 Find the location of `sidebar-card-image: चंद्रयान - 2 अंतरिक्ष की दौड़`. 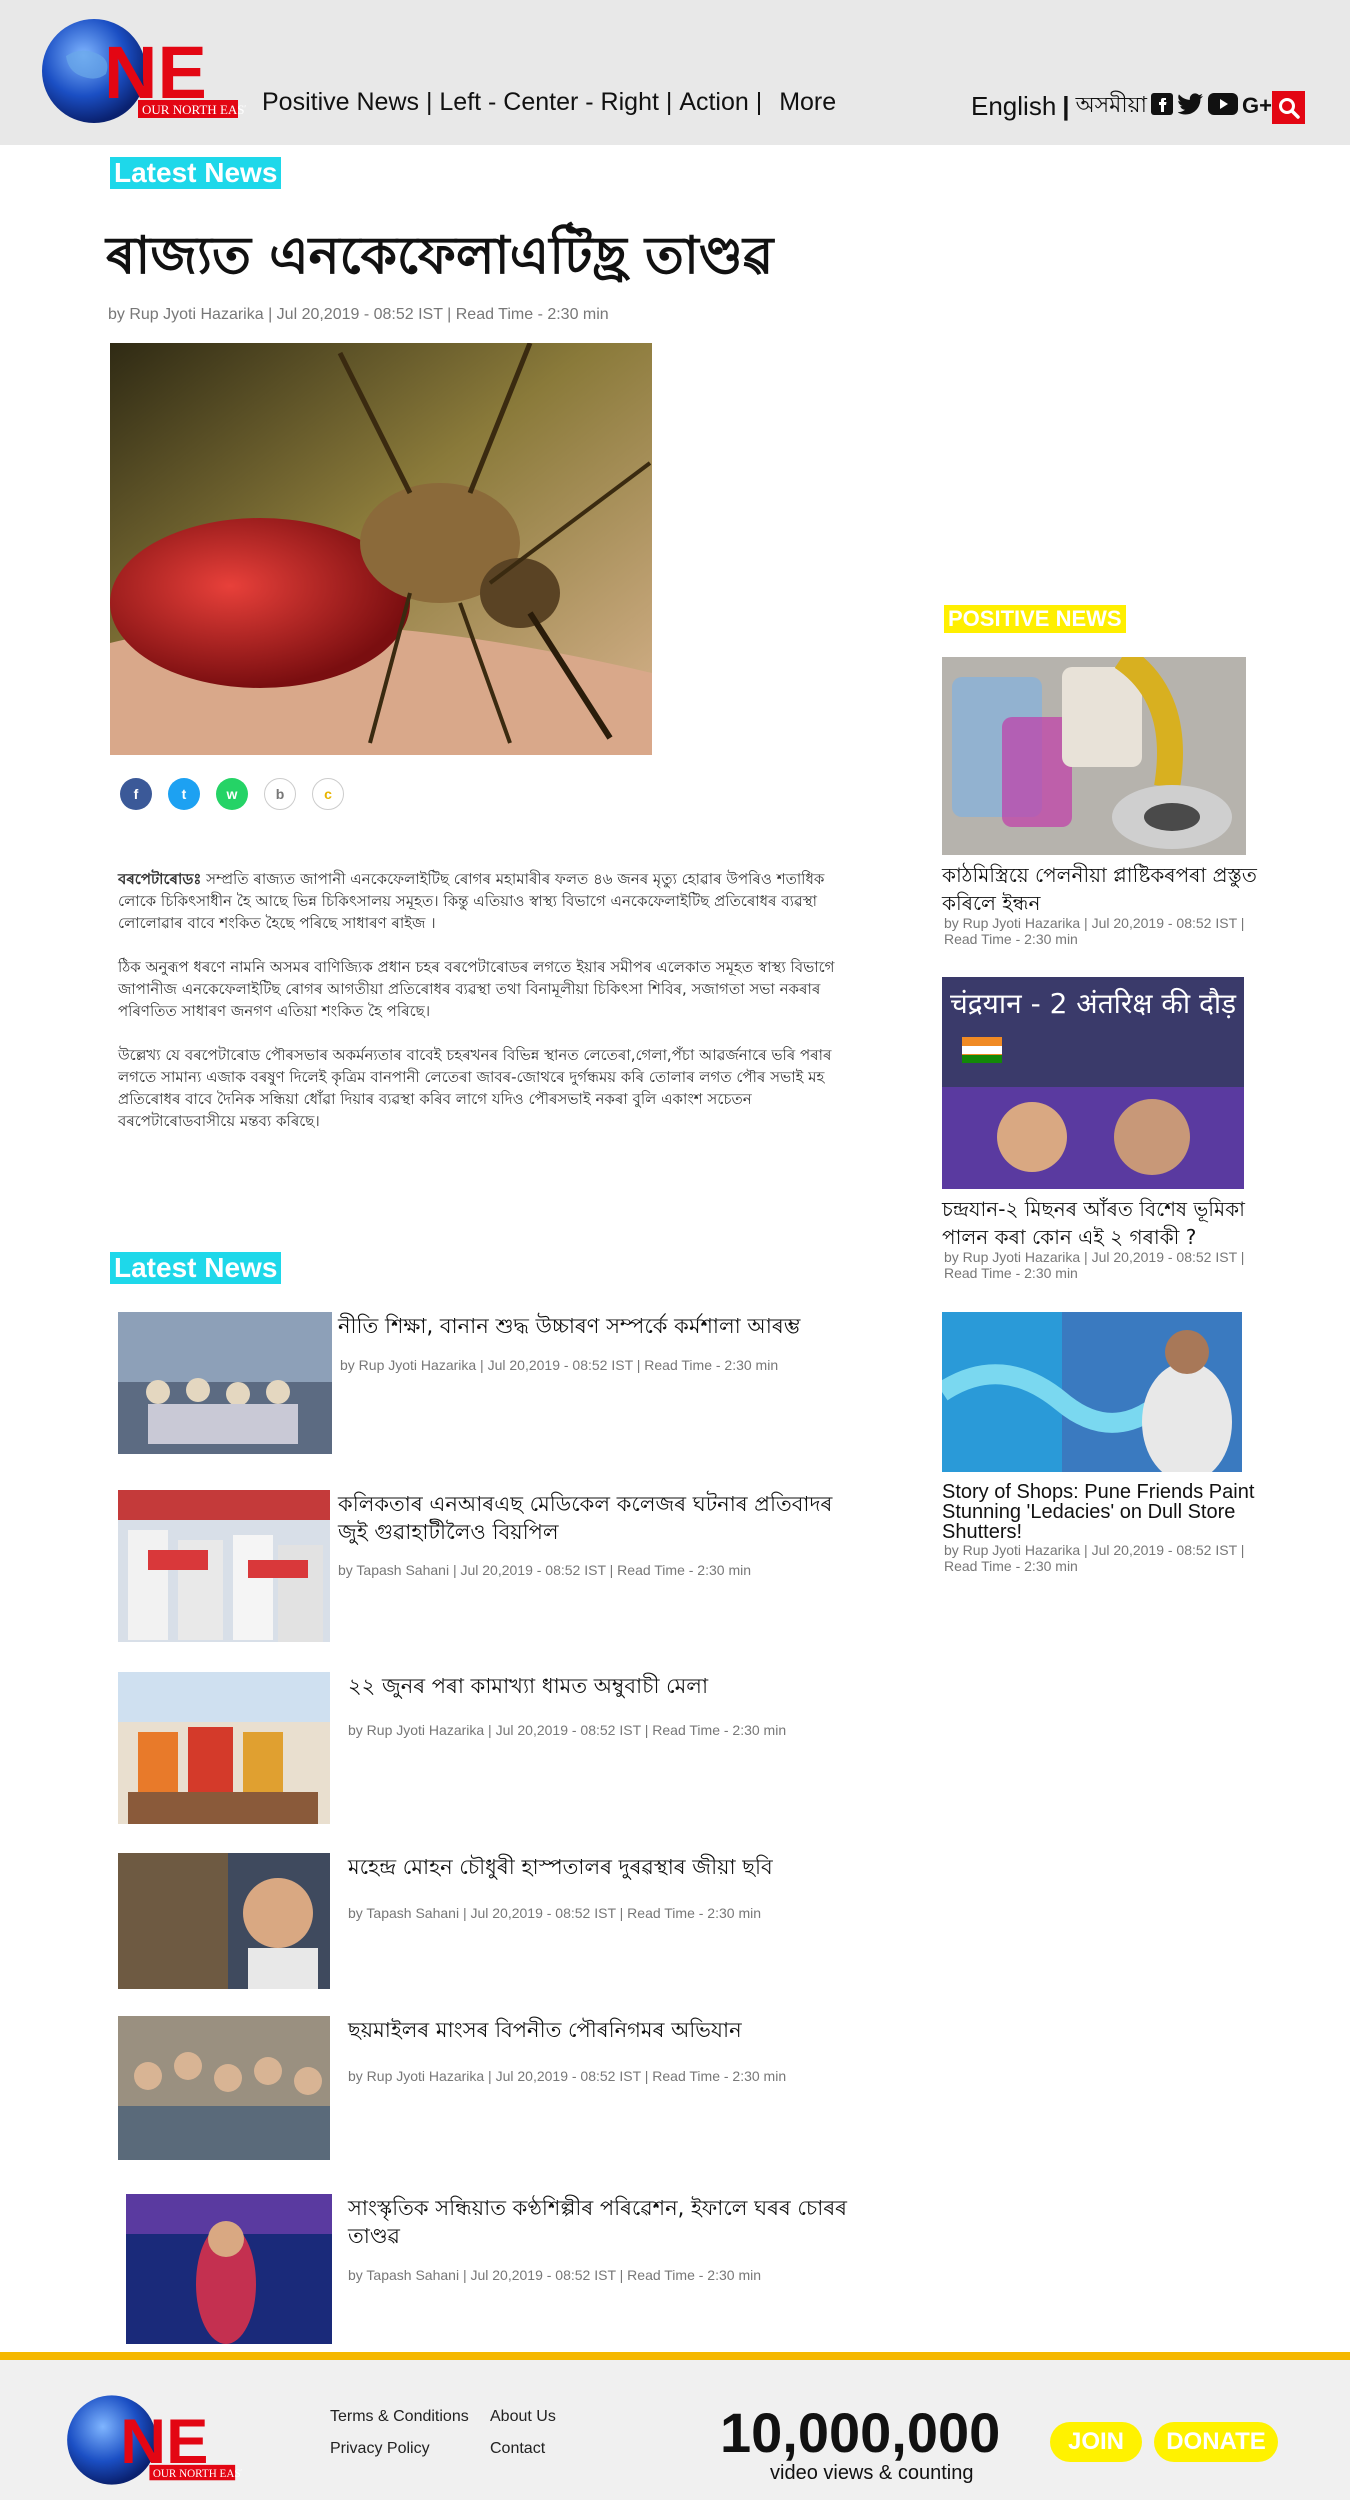

sidebar-card-image: चंद्रयान - 2 अंतरिक्ष की दौड़ is located at coordinates (1093, 1083).